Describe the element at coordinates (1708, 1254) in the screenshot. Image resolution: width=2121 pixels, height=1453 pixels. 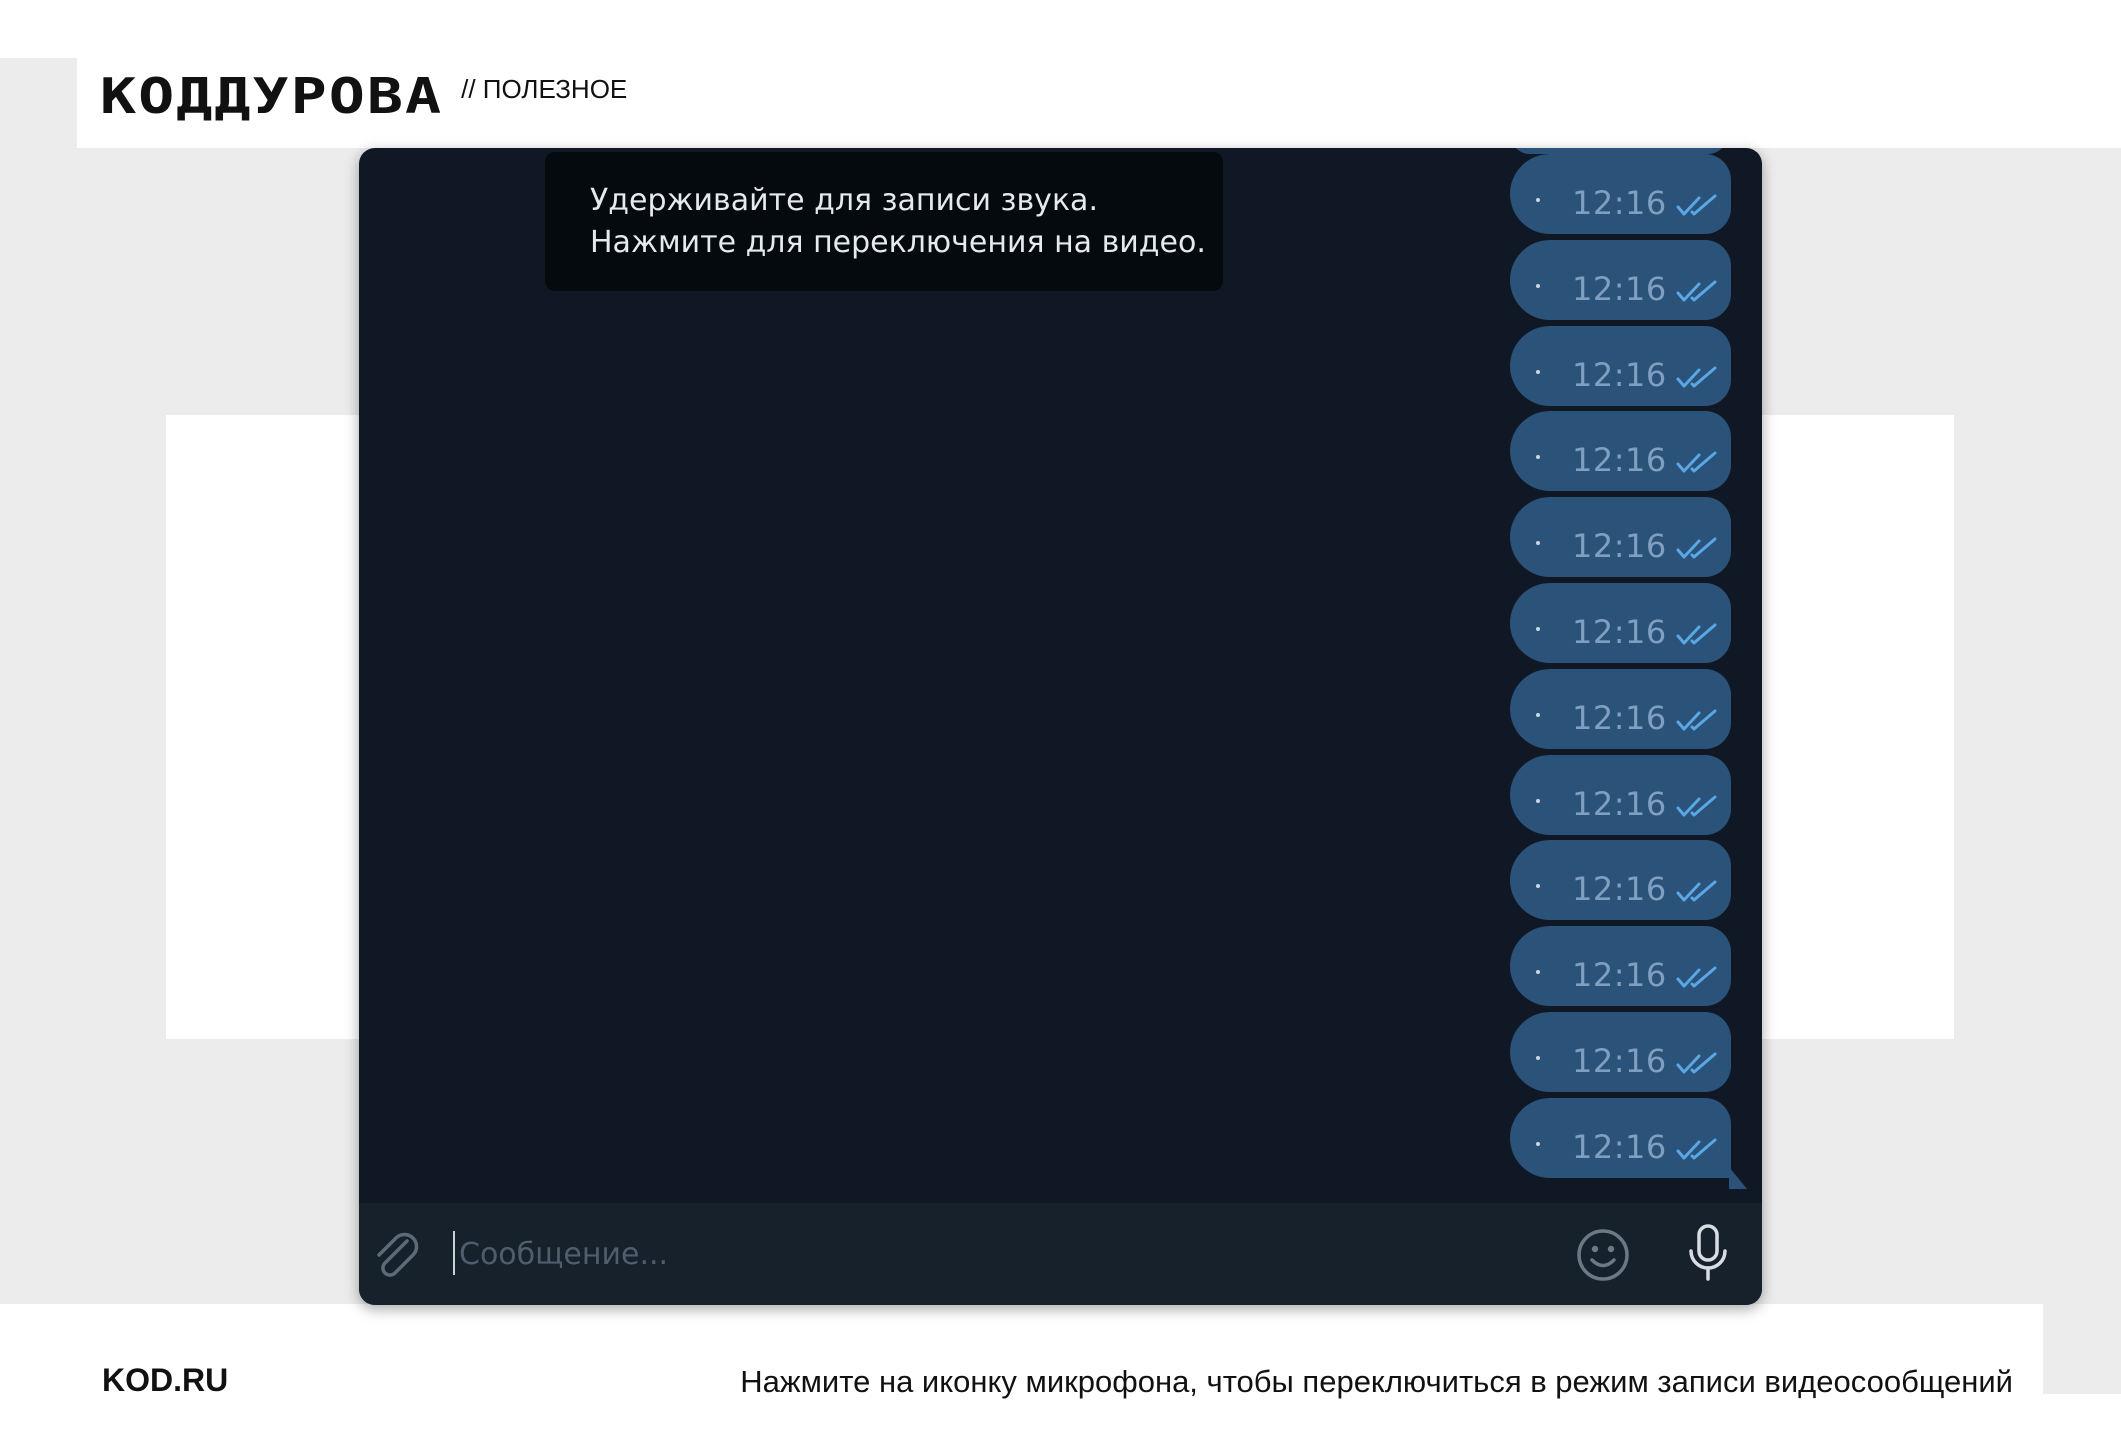
I see `microphone-icon` at that location.